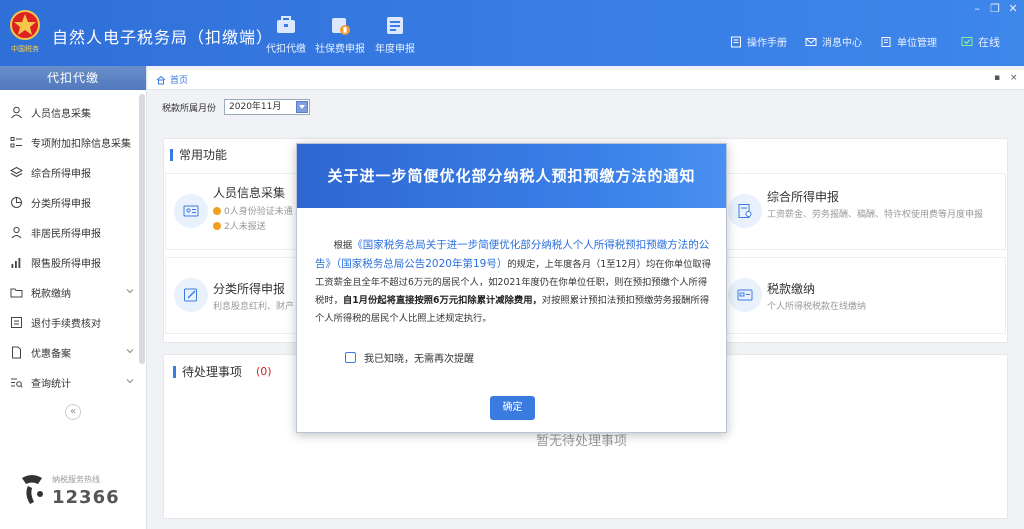 Image resolution: width=1024 pixels, height=529 pixels. I want to click on manual-button: 操作手册, so click(758, 41).